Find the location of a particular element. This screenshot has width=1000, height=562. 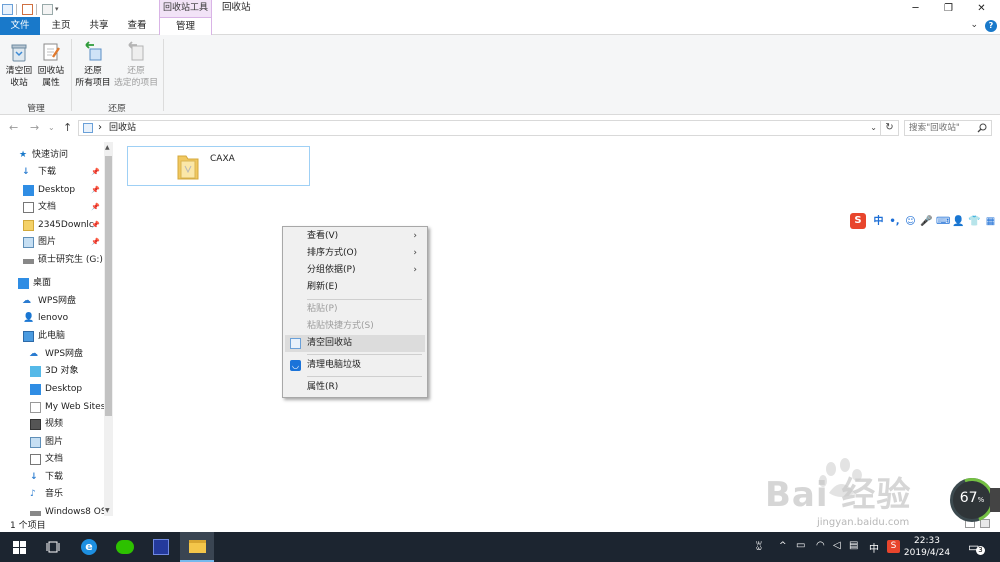

recycle-bin-properties-button: 回收站 属性 is located at coordinates (51, 65).